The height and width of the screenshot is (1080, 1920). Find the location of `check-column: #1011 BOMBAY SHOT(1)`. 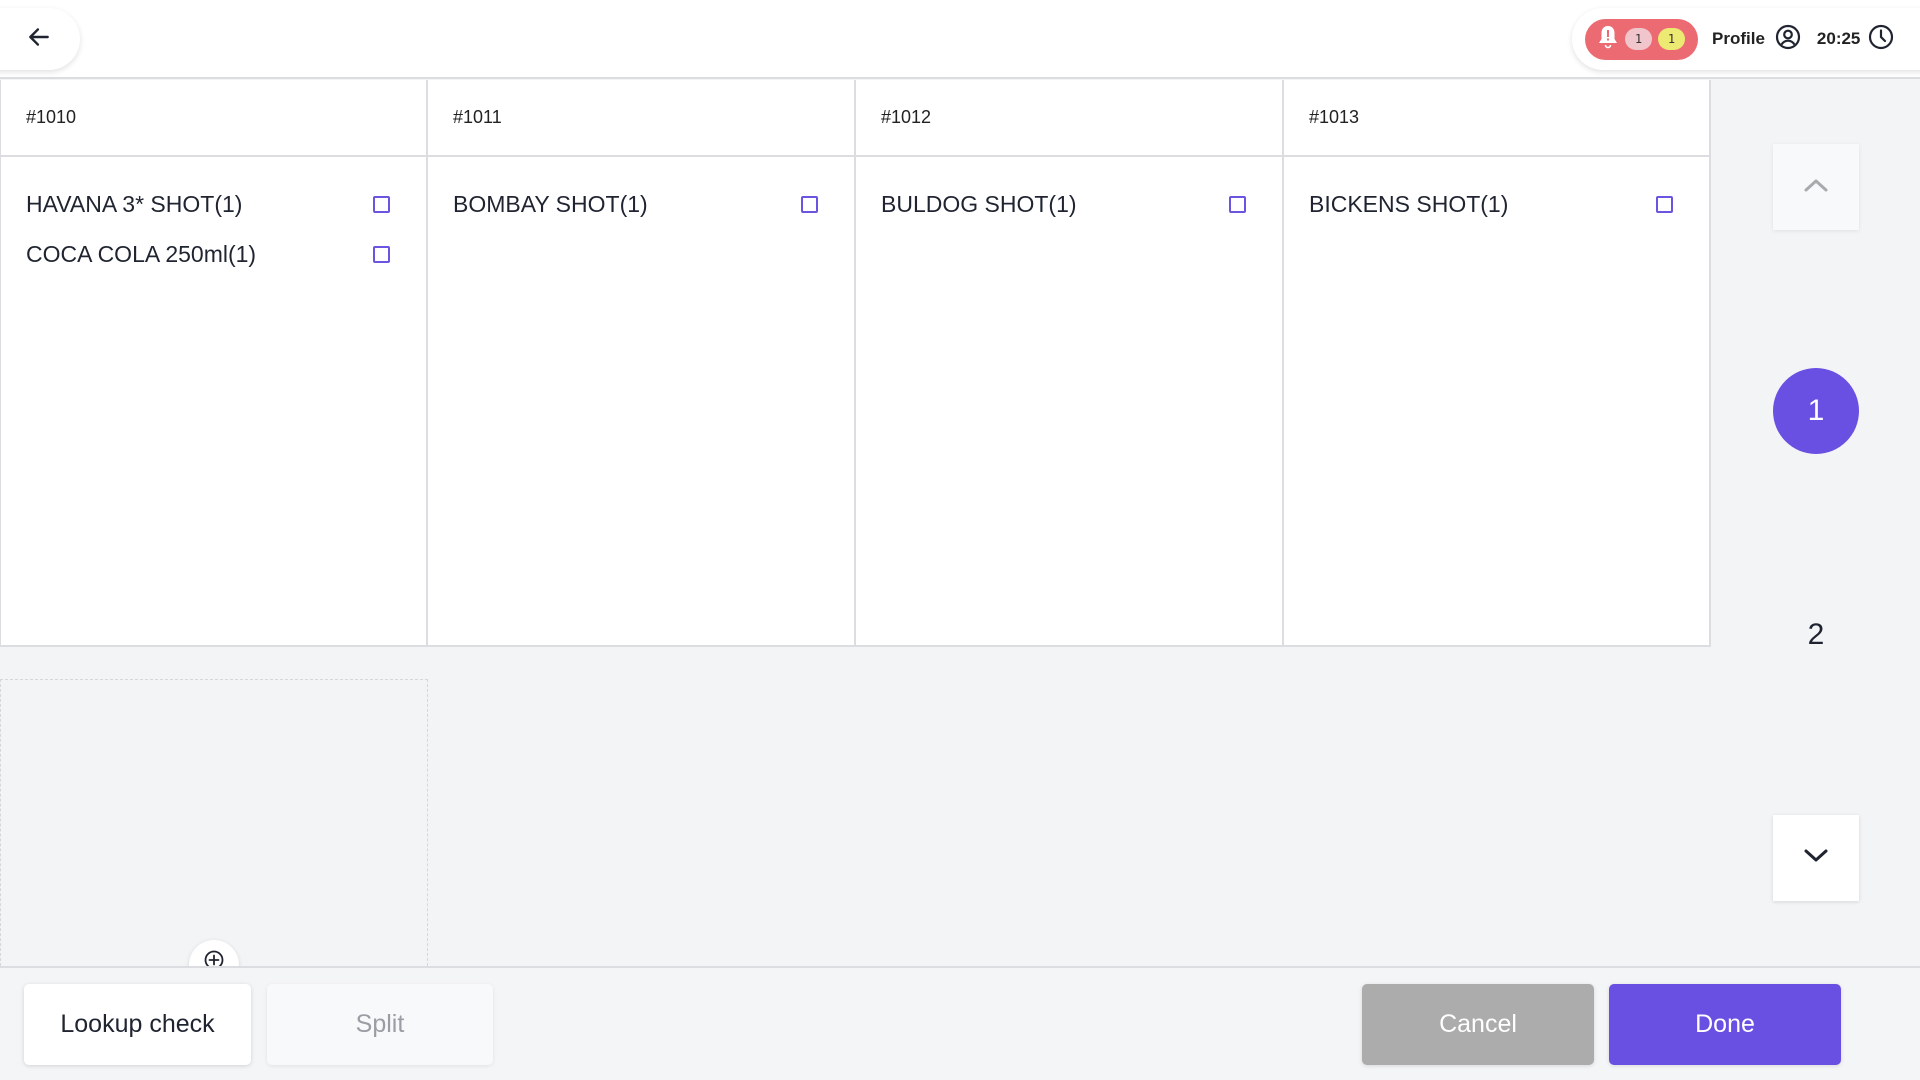

check-column: #1011 BOMBAY SHOT(1) is located at coordinates (642, 362).